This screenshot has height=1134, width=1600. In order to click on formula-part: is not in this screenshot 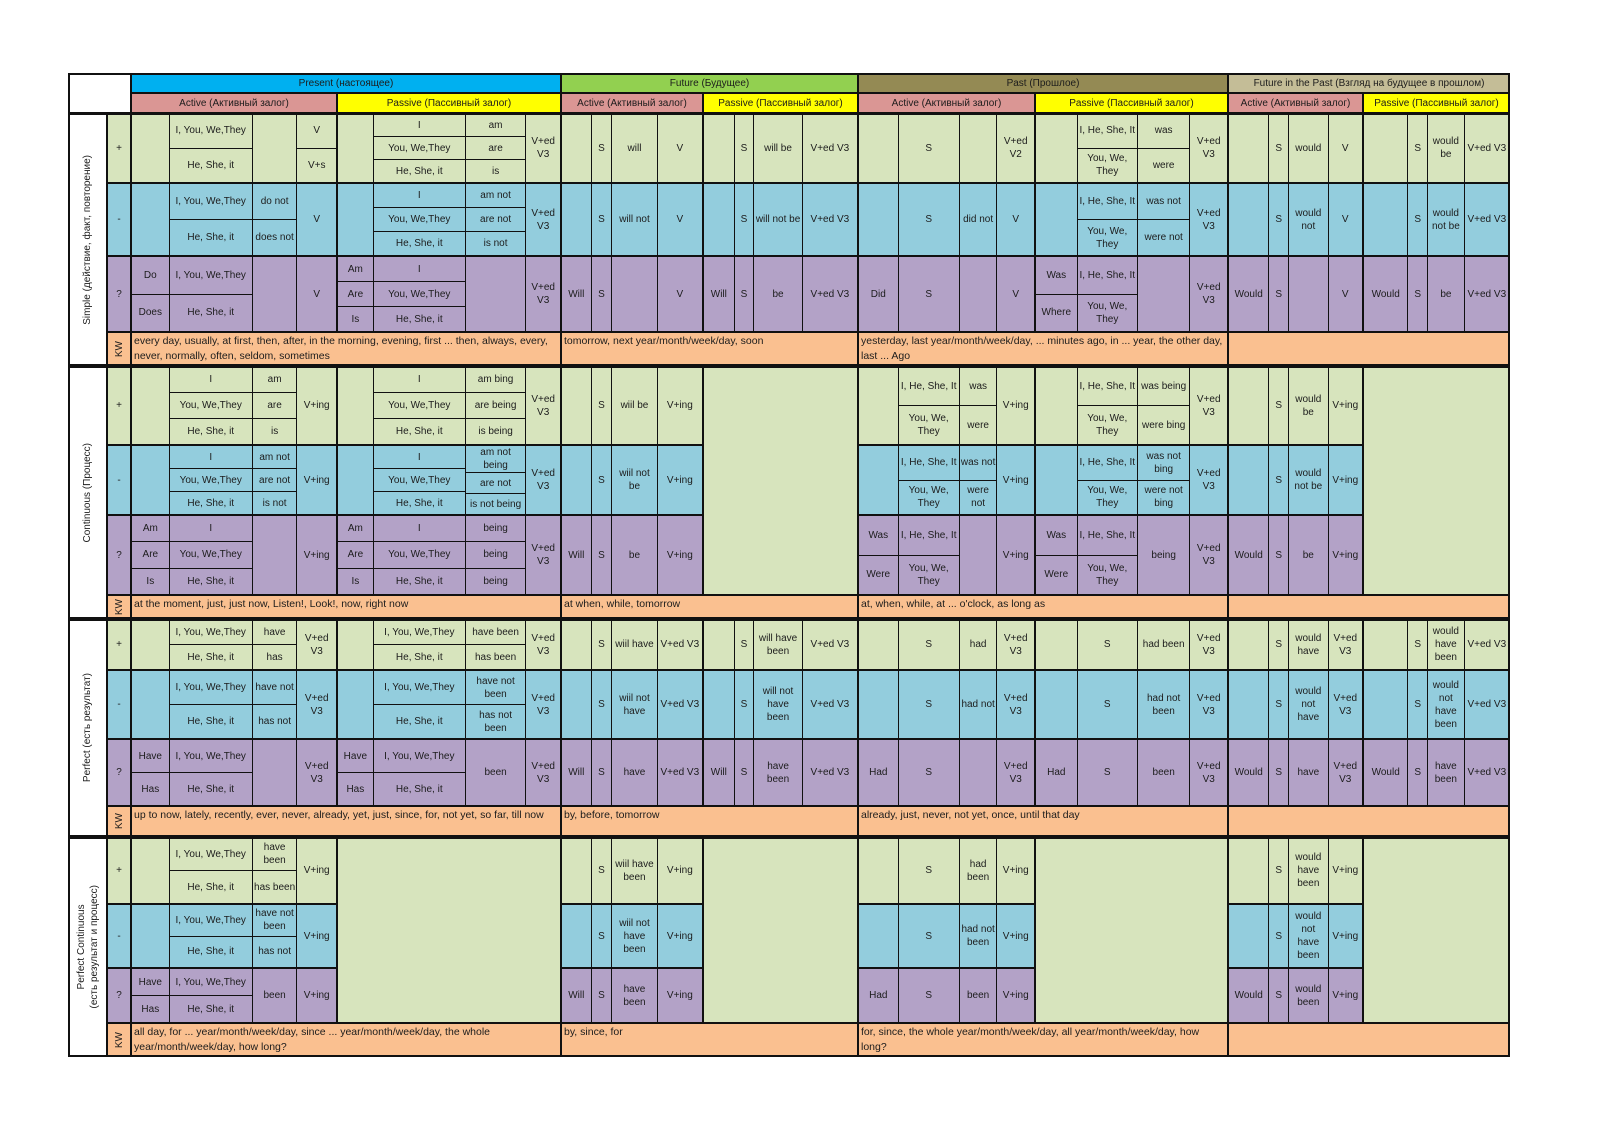, I will do `click(495, 243)`.